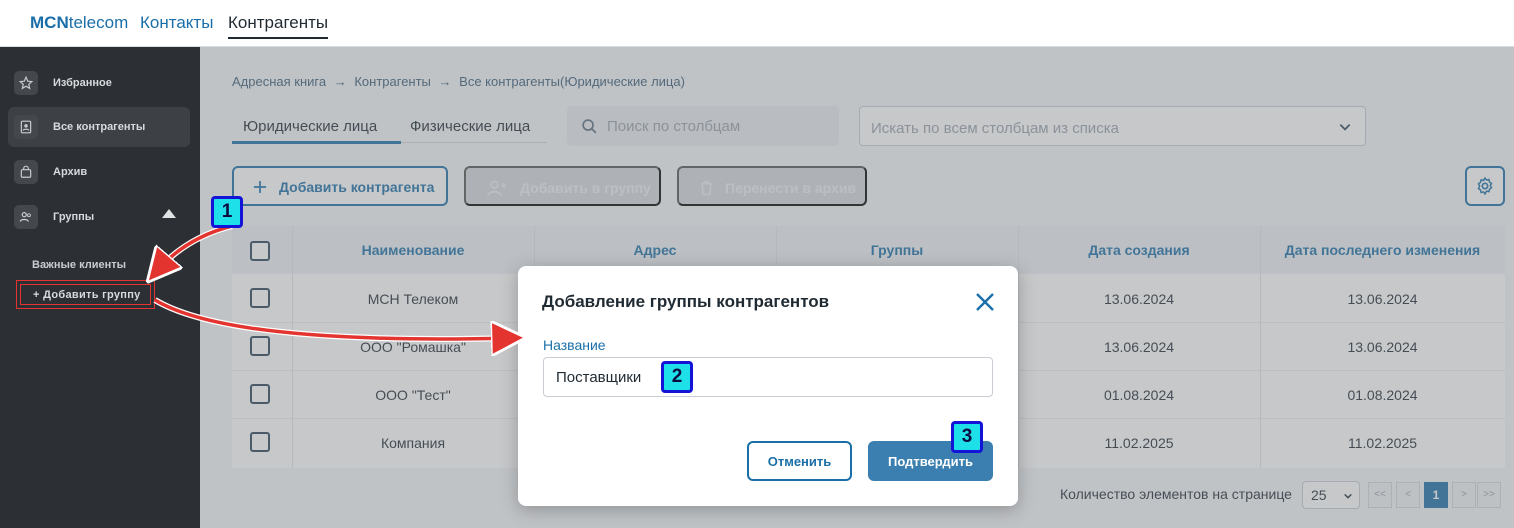 The height and width of the screenshot is (528, 1514). I want to click on callout-badge-2: 2, so click(677, 377).